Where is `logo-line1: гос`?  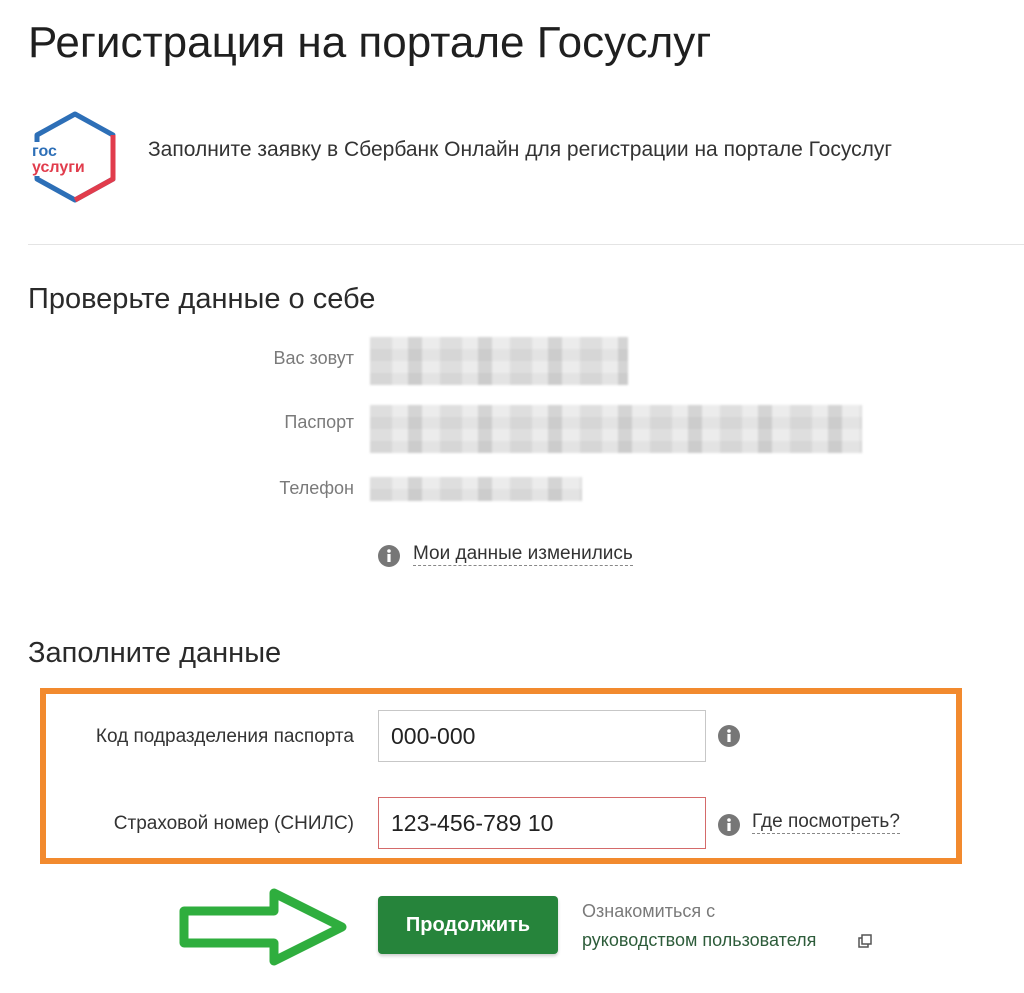
logo-line1: гос is located at coordinates (44, 151).